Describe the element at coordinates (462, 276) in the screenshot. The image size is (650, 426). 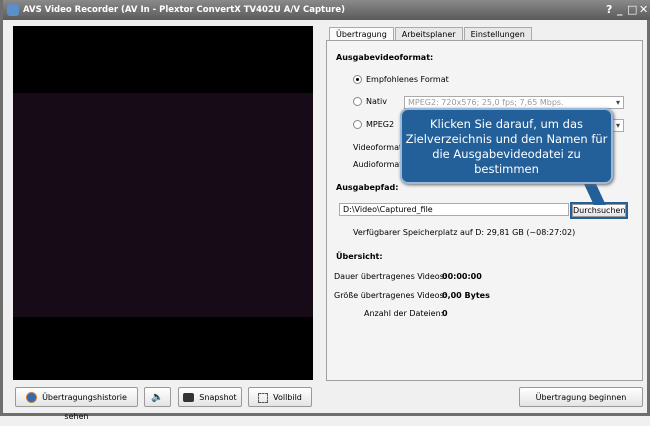
I see `duration-value: 00:00:00` at that location.